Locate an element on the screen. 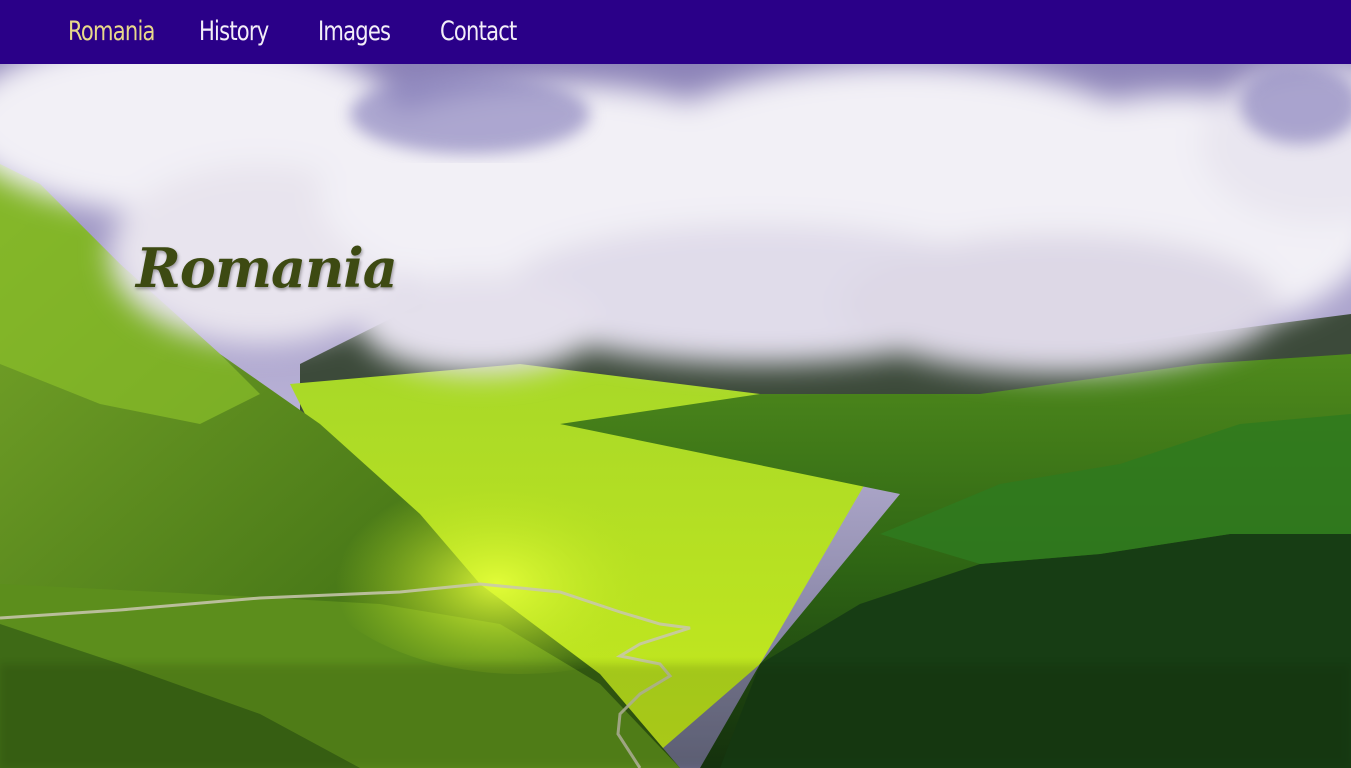  nav-link-images: Images is located at coordinates (354, 32).